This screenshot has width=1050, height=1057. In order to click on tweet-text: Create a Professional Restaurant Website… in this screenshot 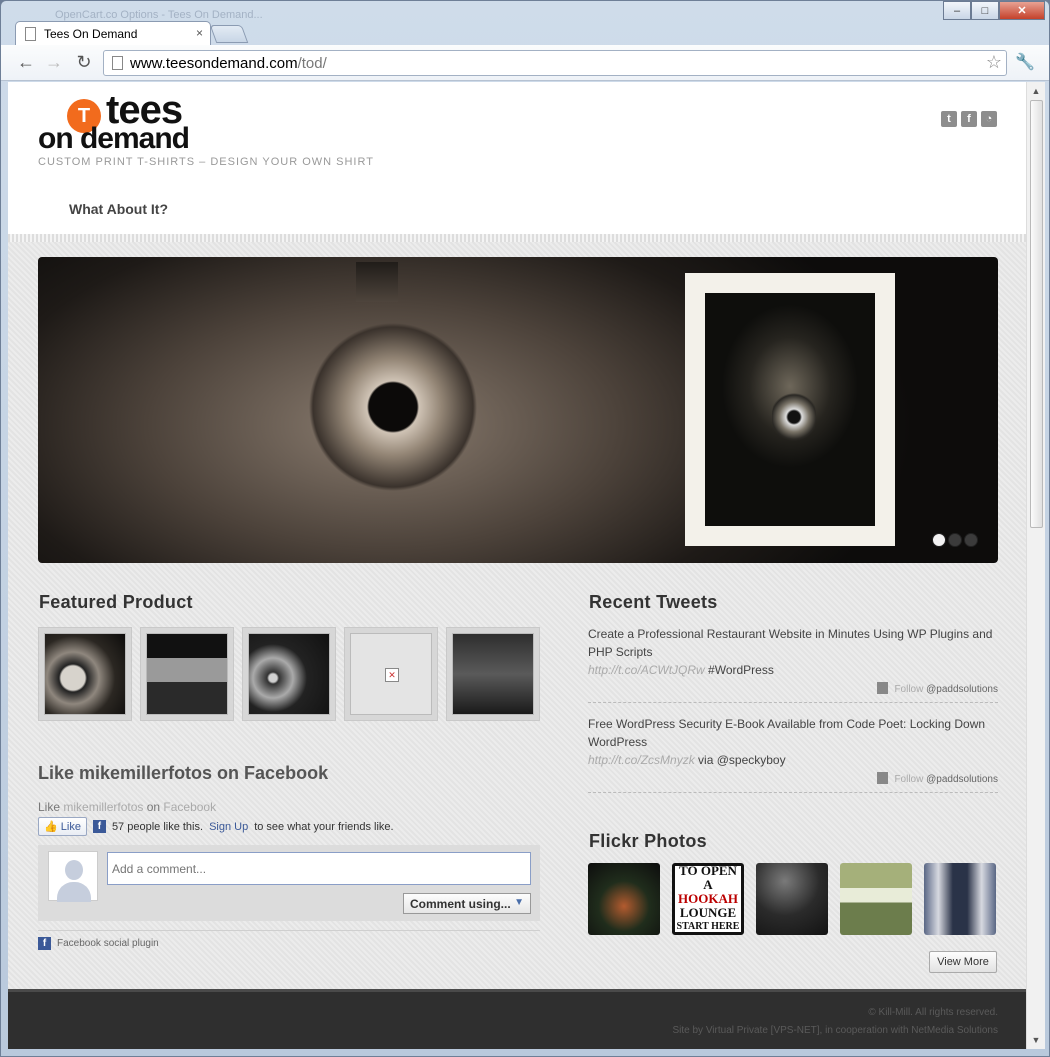, I will do `click(790, 643)`.